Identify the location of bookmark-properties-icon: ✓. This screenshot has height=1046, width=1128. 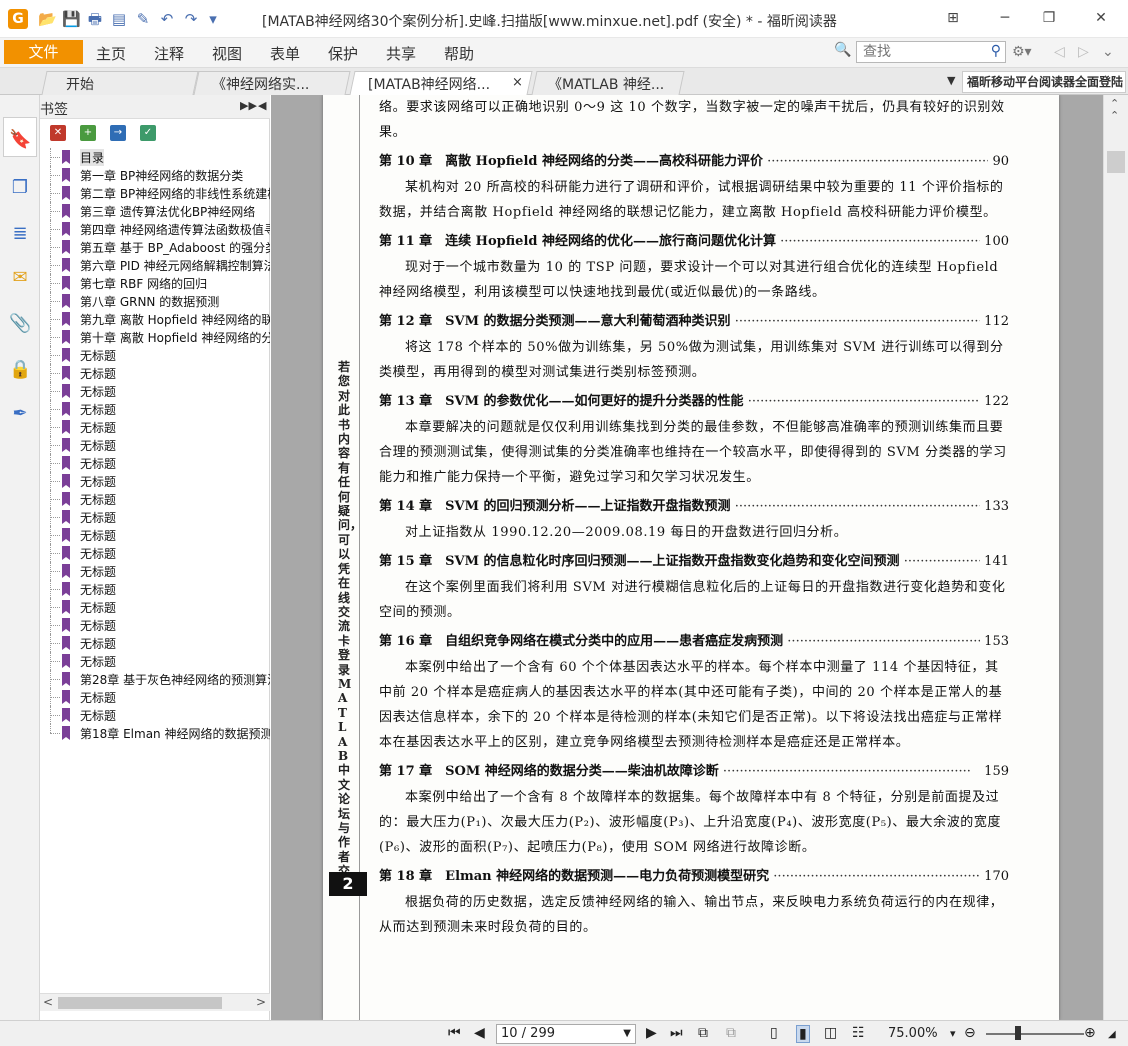
(148, 133).